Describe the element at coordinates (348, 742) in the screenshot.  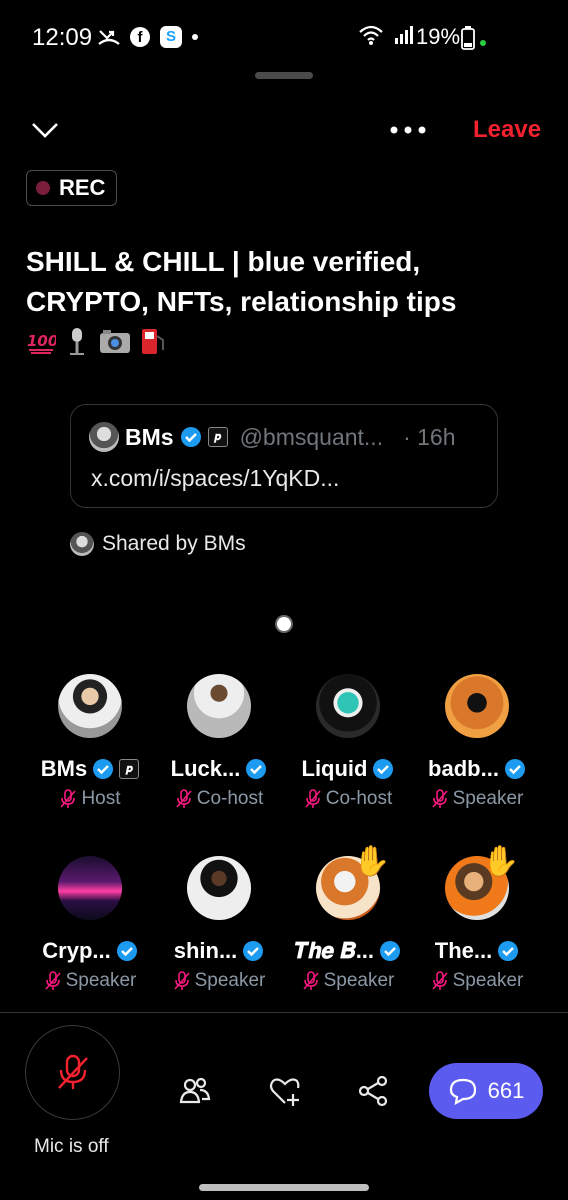
I see `participant: Liquid Co-host` at that location.